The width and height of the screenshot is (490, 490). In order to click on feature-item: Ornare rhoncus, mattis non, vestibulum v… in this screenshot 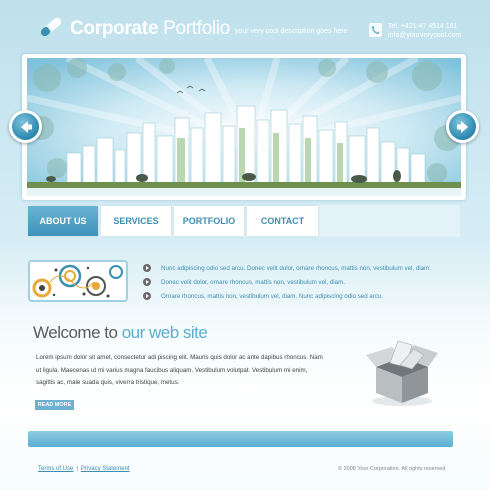, I will do `click(263, 296)`.